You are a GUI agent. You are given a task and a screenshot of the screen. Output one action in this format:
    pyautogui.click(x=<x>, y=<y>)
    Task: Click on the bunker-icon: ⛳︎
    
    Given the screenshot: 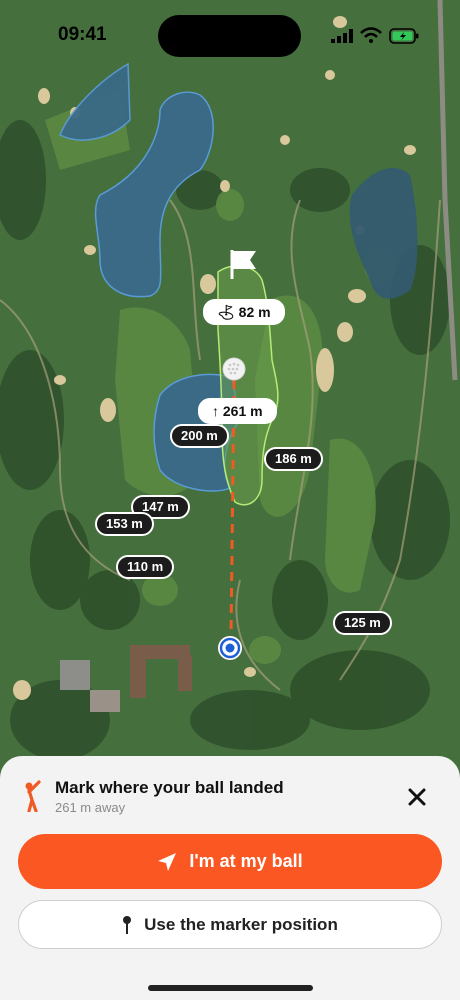 What is the action you would take?
    pyautogui.click(x=226, y=312)
    